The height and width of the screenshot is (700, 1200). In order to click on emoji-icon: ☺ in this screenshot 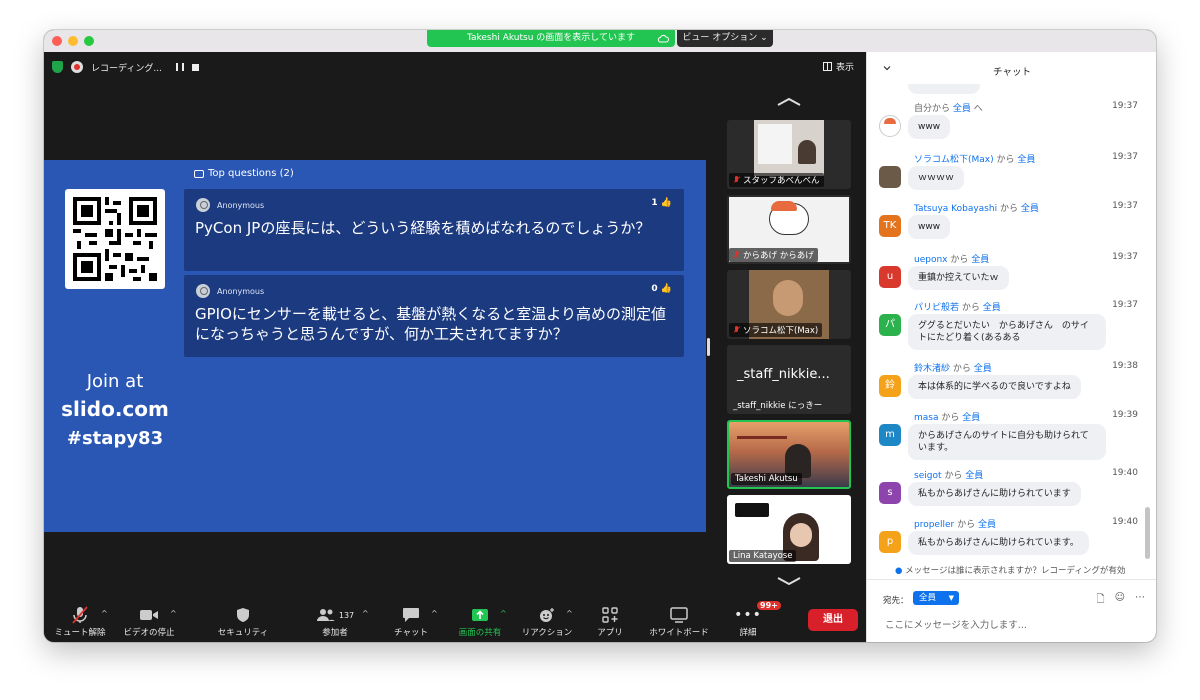, I will do `click(1120, 600)`.